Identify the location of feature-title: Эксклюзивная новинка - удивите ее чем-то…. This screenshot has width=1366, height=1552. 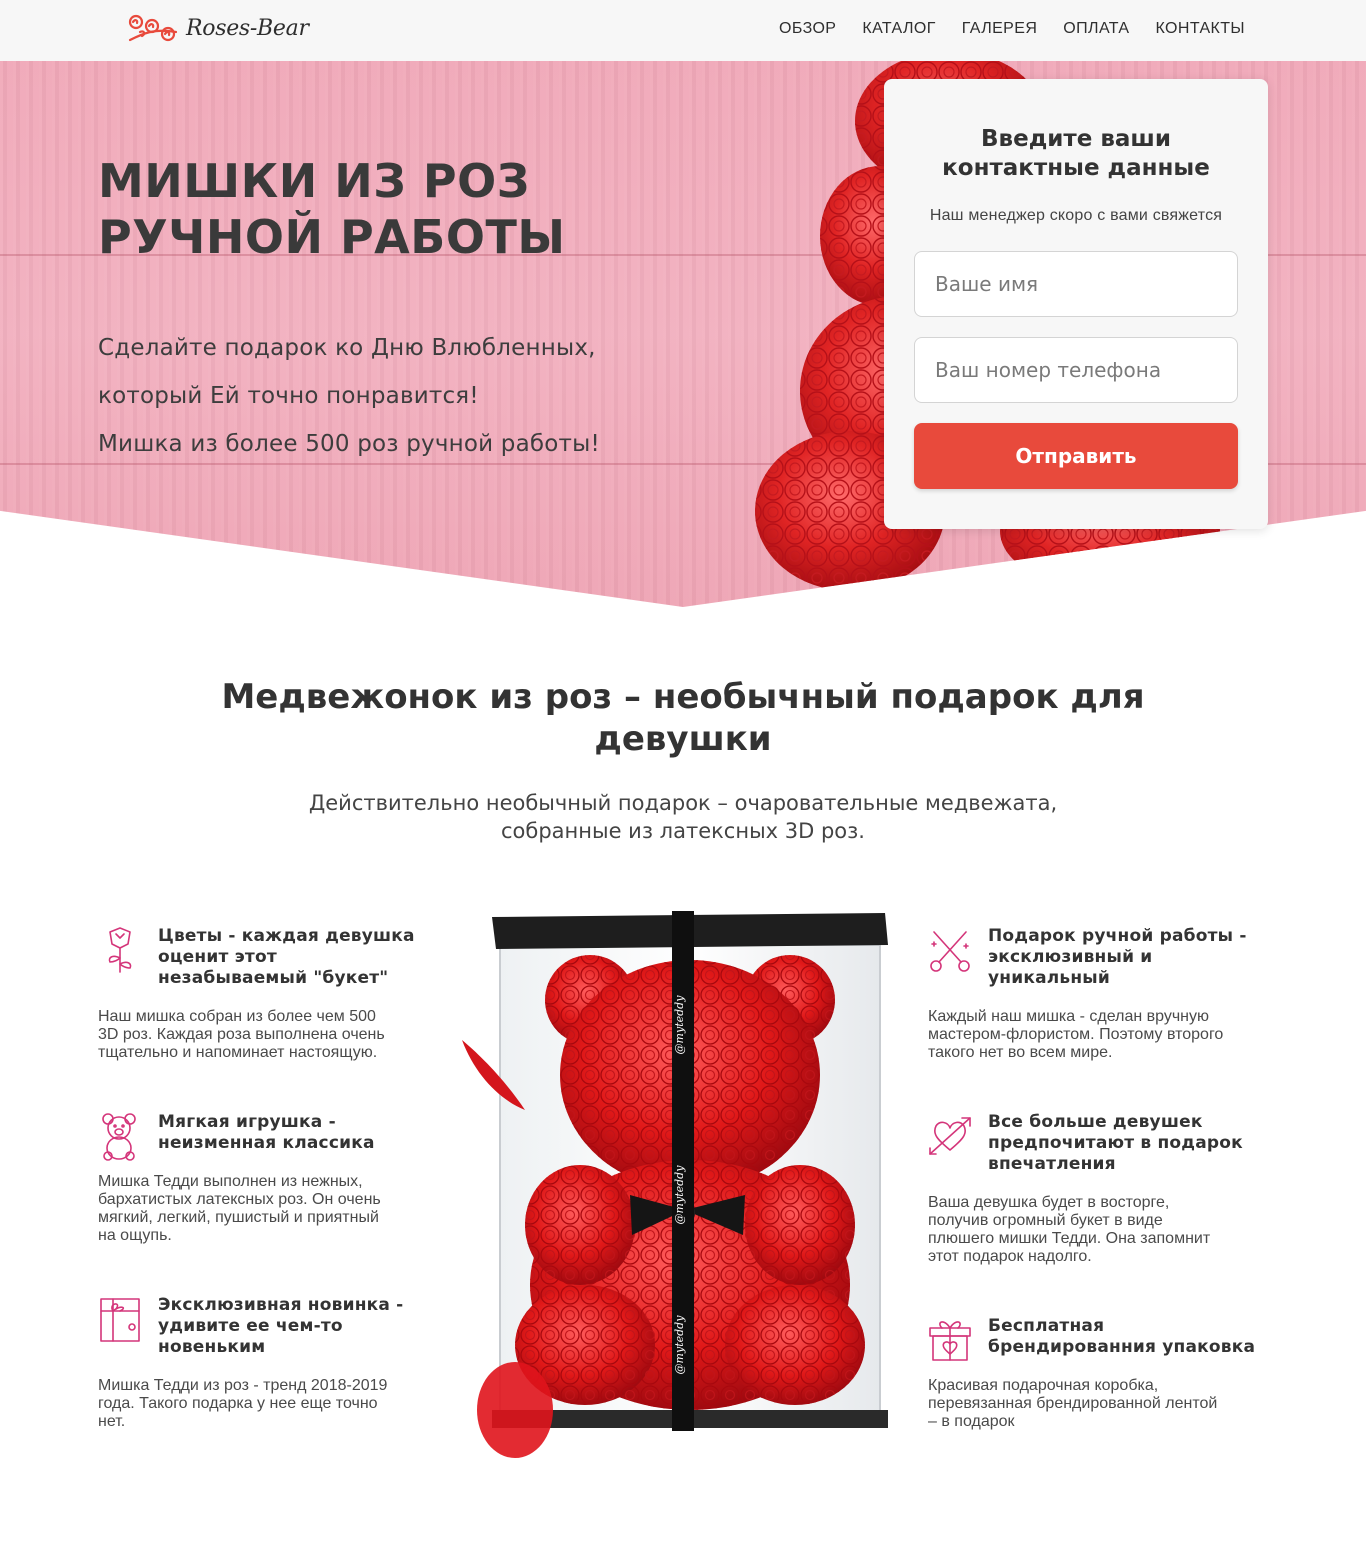
(303, 1326).